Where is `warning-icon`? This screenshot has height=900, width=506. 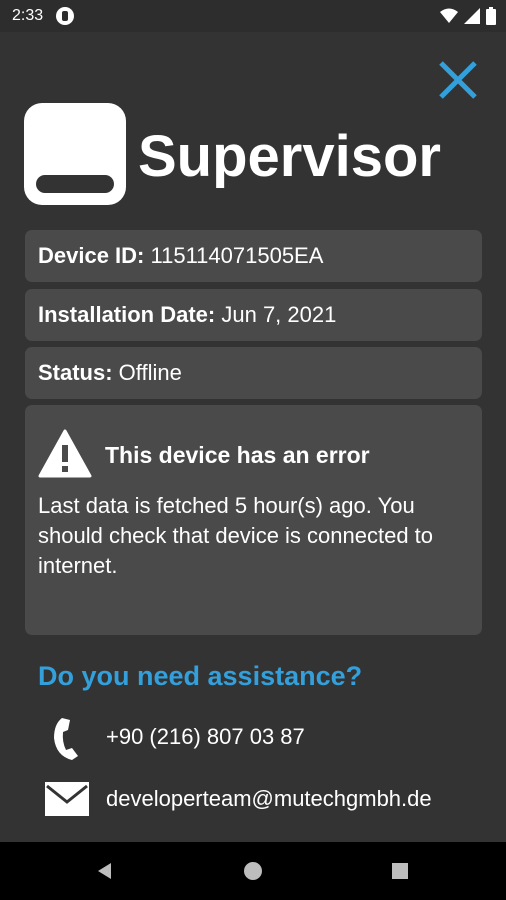
warning-icon is located at coordinates (65, 453).